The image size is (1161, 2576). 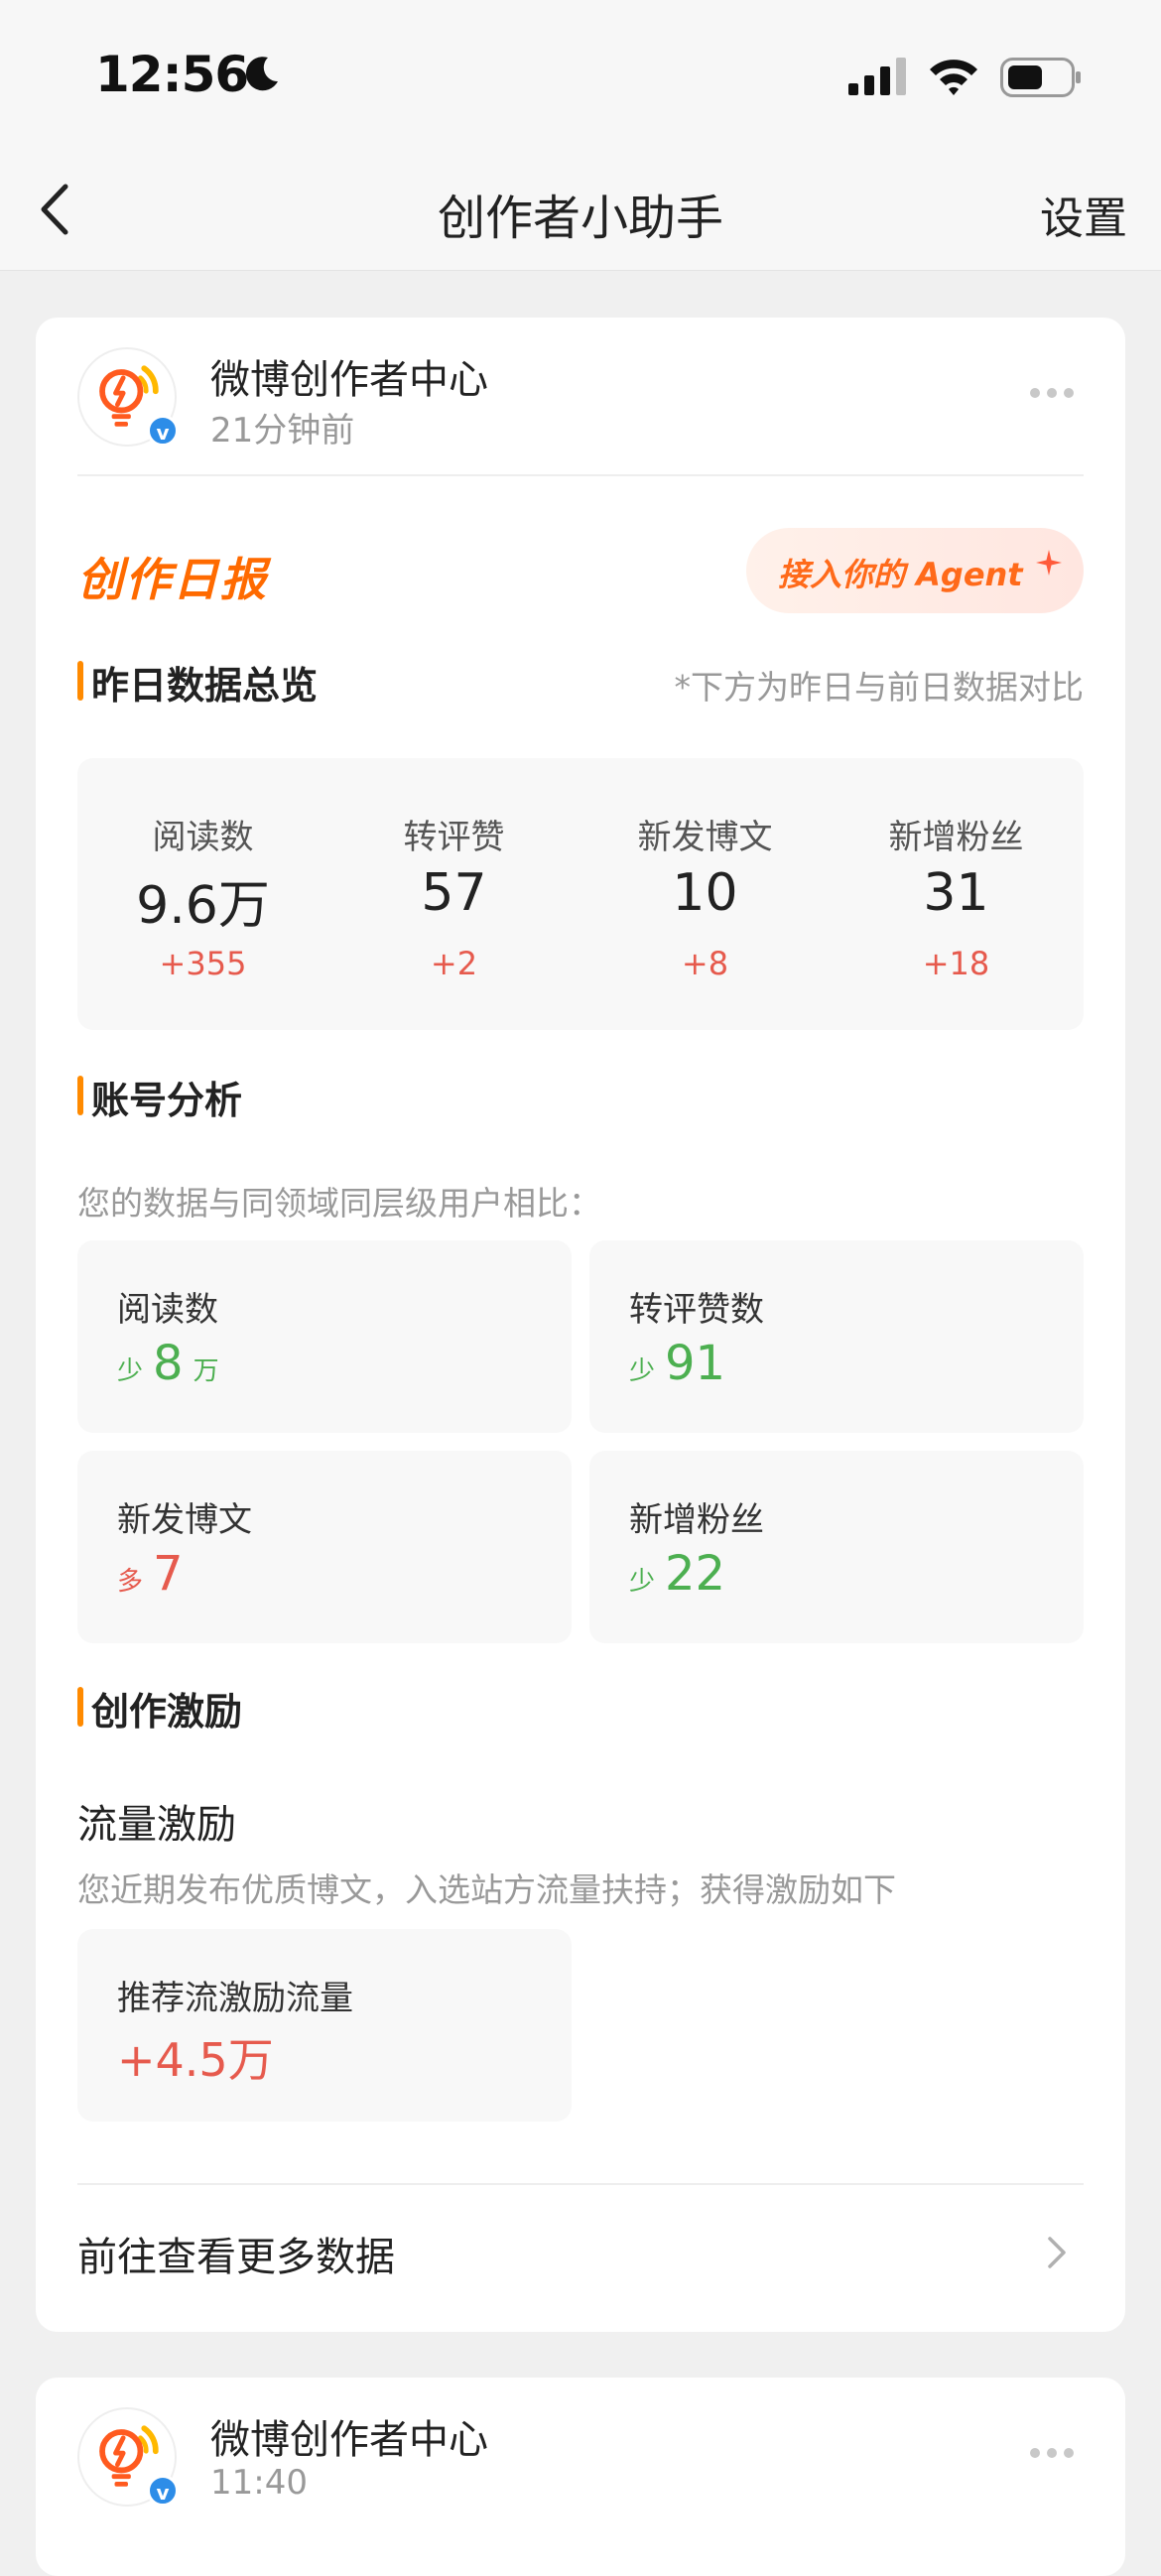 I want to click on stat-reads: 阅读数 9.6万 +355, so click(x=203, y=894).